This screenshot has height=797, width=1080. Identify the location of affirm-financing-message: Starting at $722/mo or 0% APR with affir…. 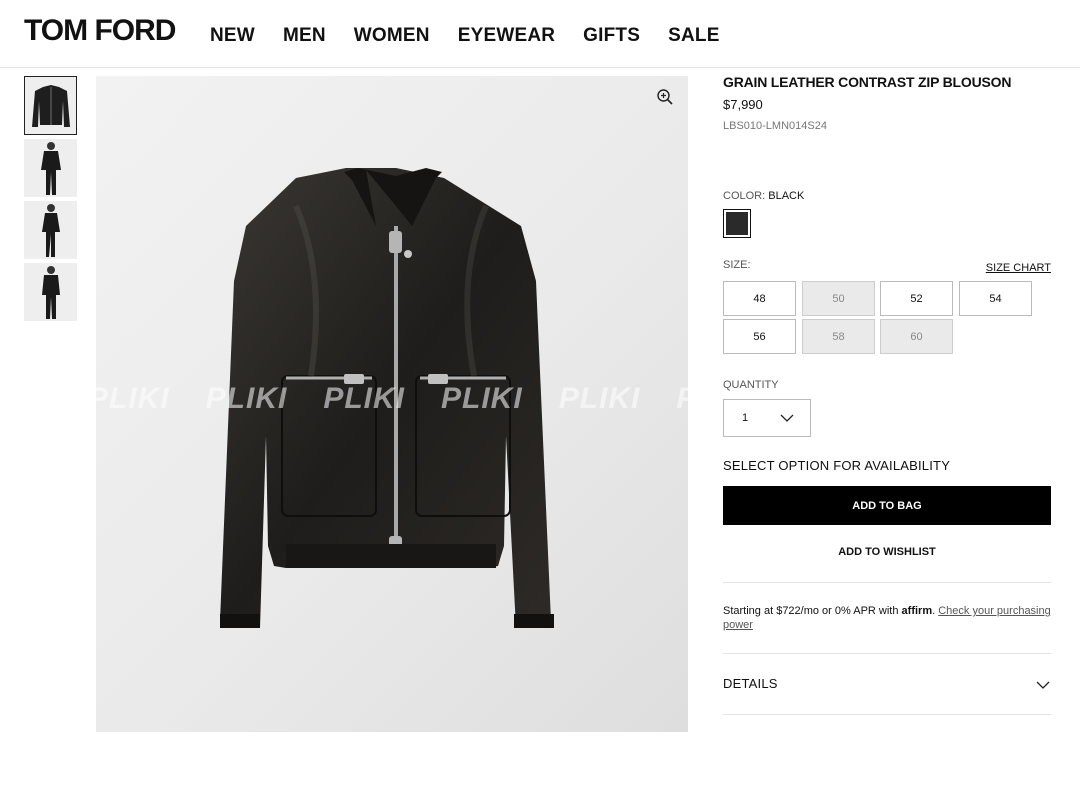
(887, 618).